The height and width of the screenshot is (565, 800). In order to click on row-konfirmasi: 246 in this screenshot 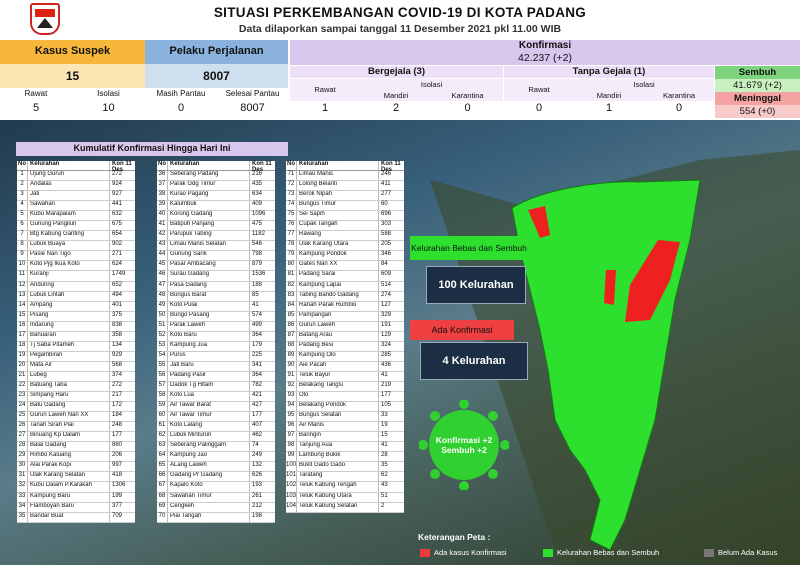, I will do `click(386, 174)`.